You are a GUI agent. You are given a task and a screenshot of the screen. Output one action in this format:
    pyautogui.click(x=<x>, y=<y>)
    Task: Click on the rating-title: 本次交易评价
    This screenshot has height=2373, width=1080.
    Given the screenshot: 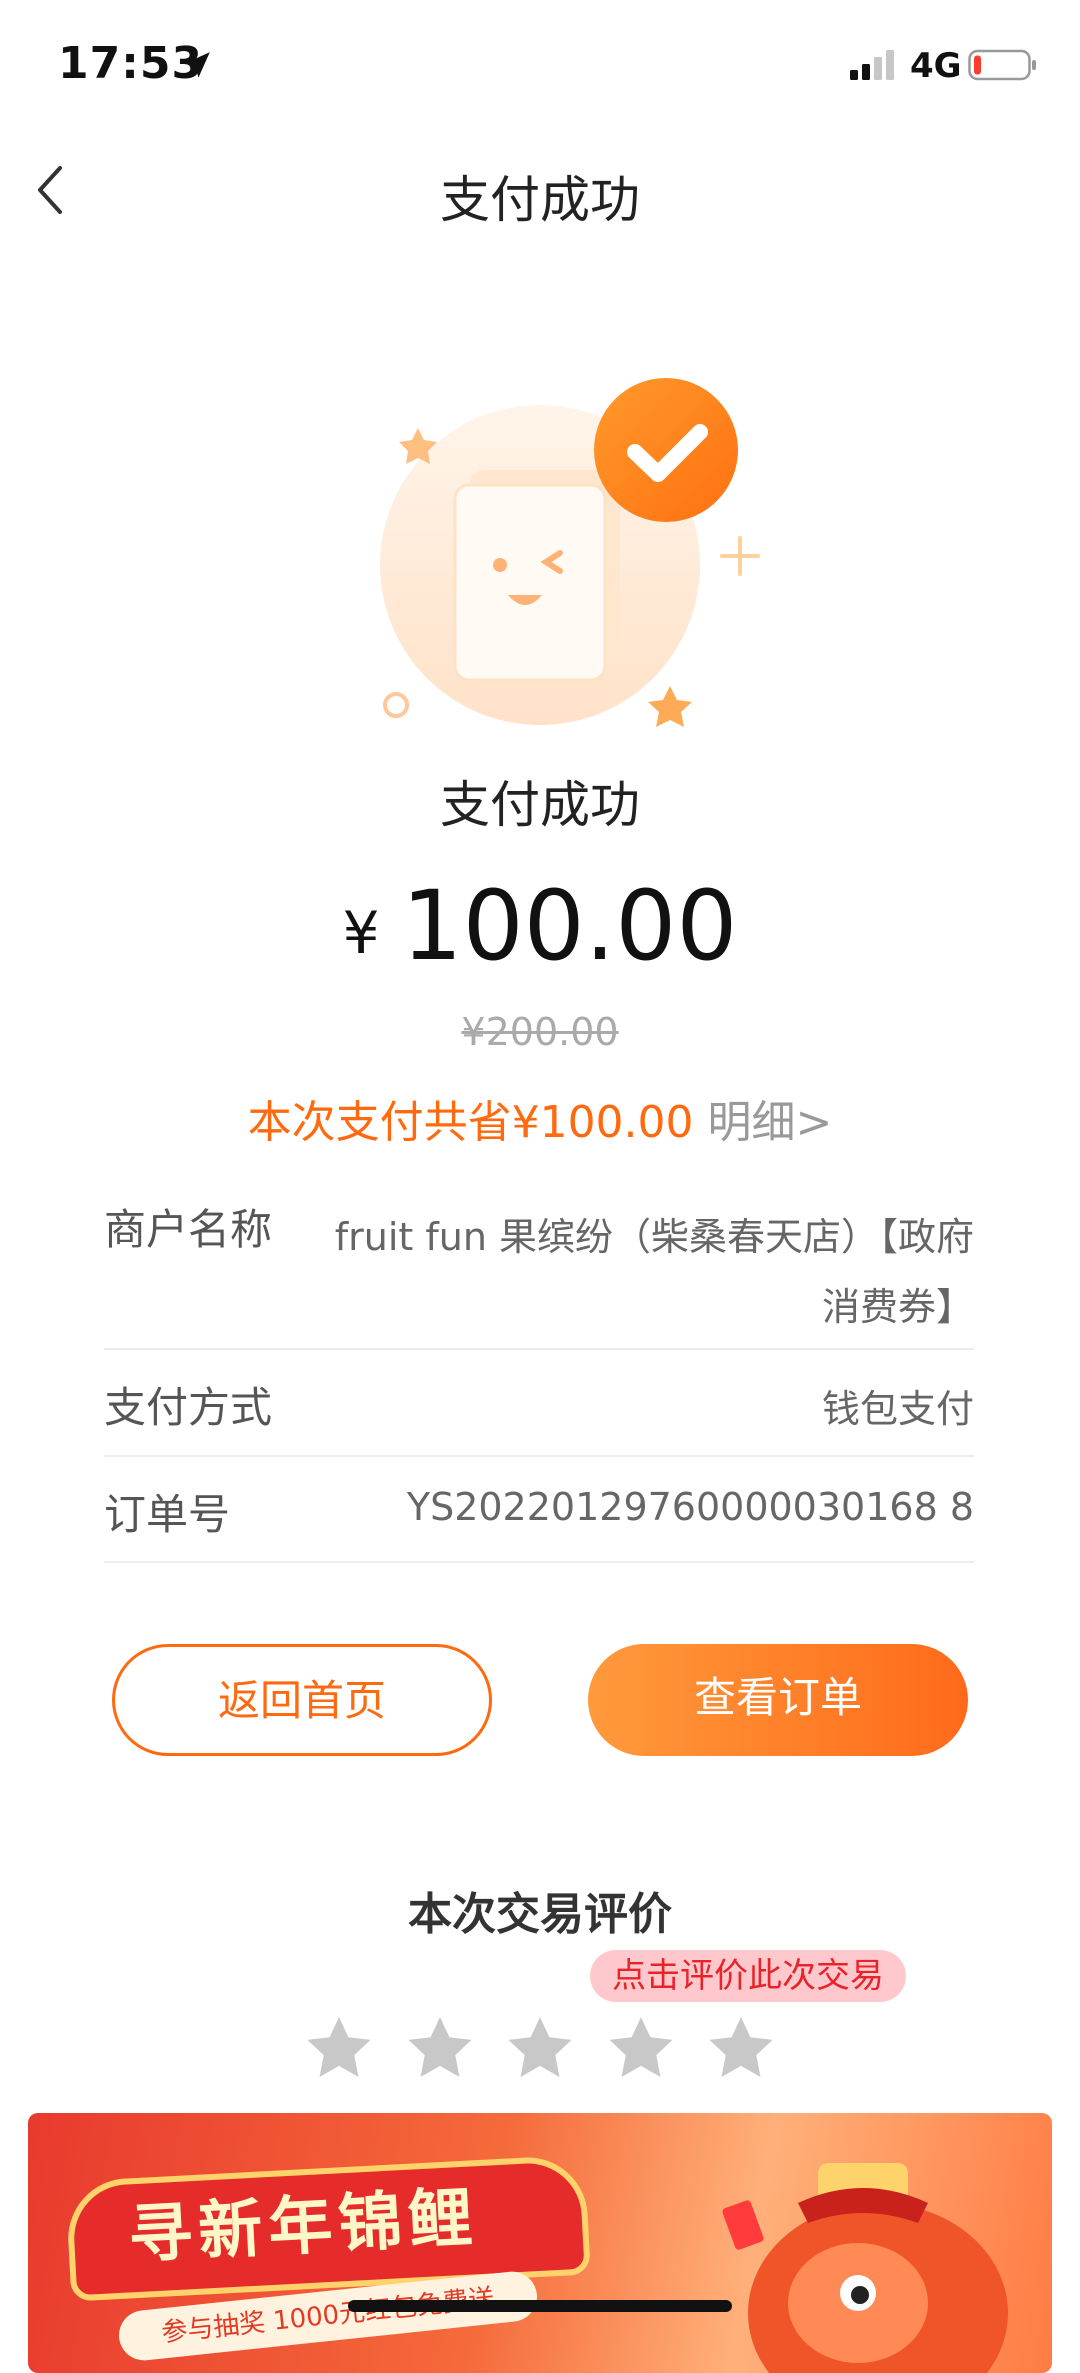 What is the action you would take?
    pyautogui.click(x=540, y=1914)
    